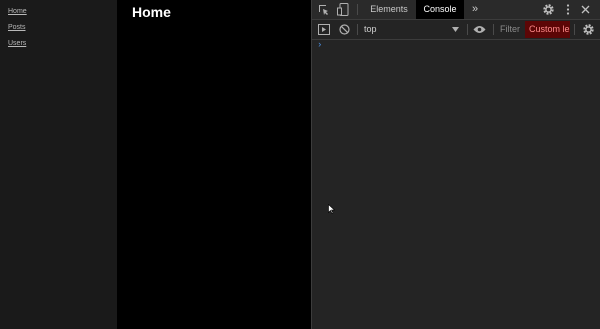 The height and width of the screenshot is (329, 600). Describe the element at coordinates (512, 29) in the screenshot. I see `console-filter-input` at that location.